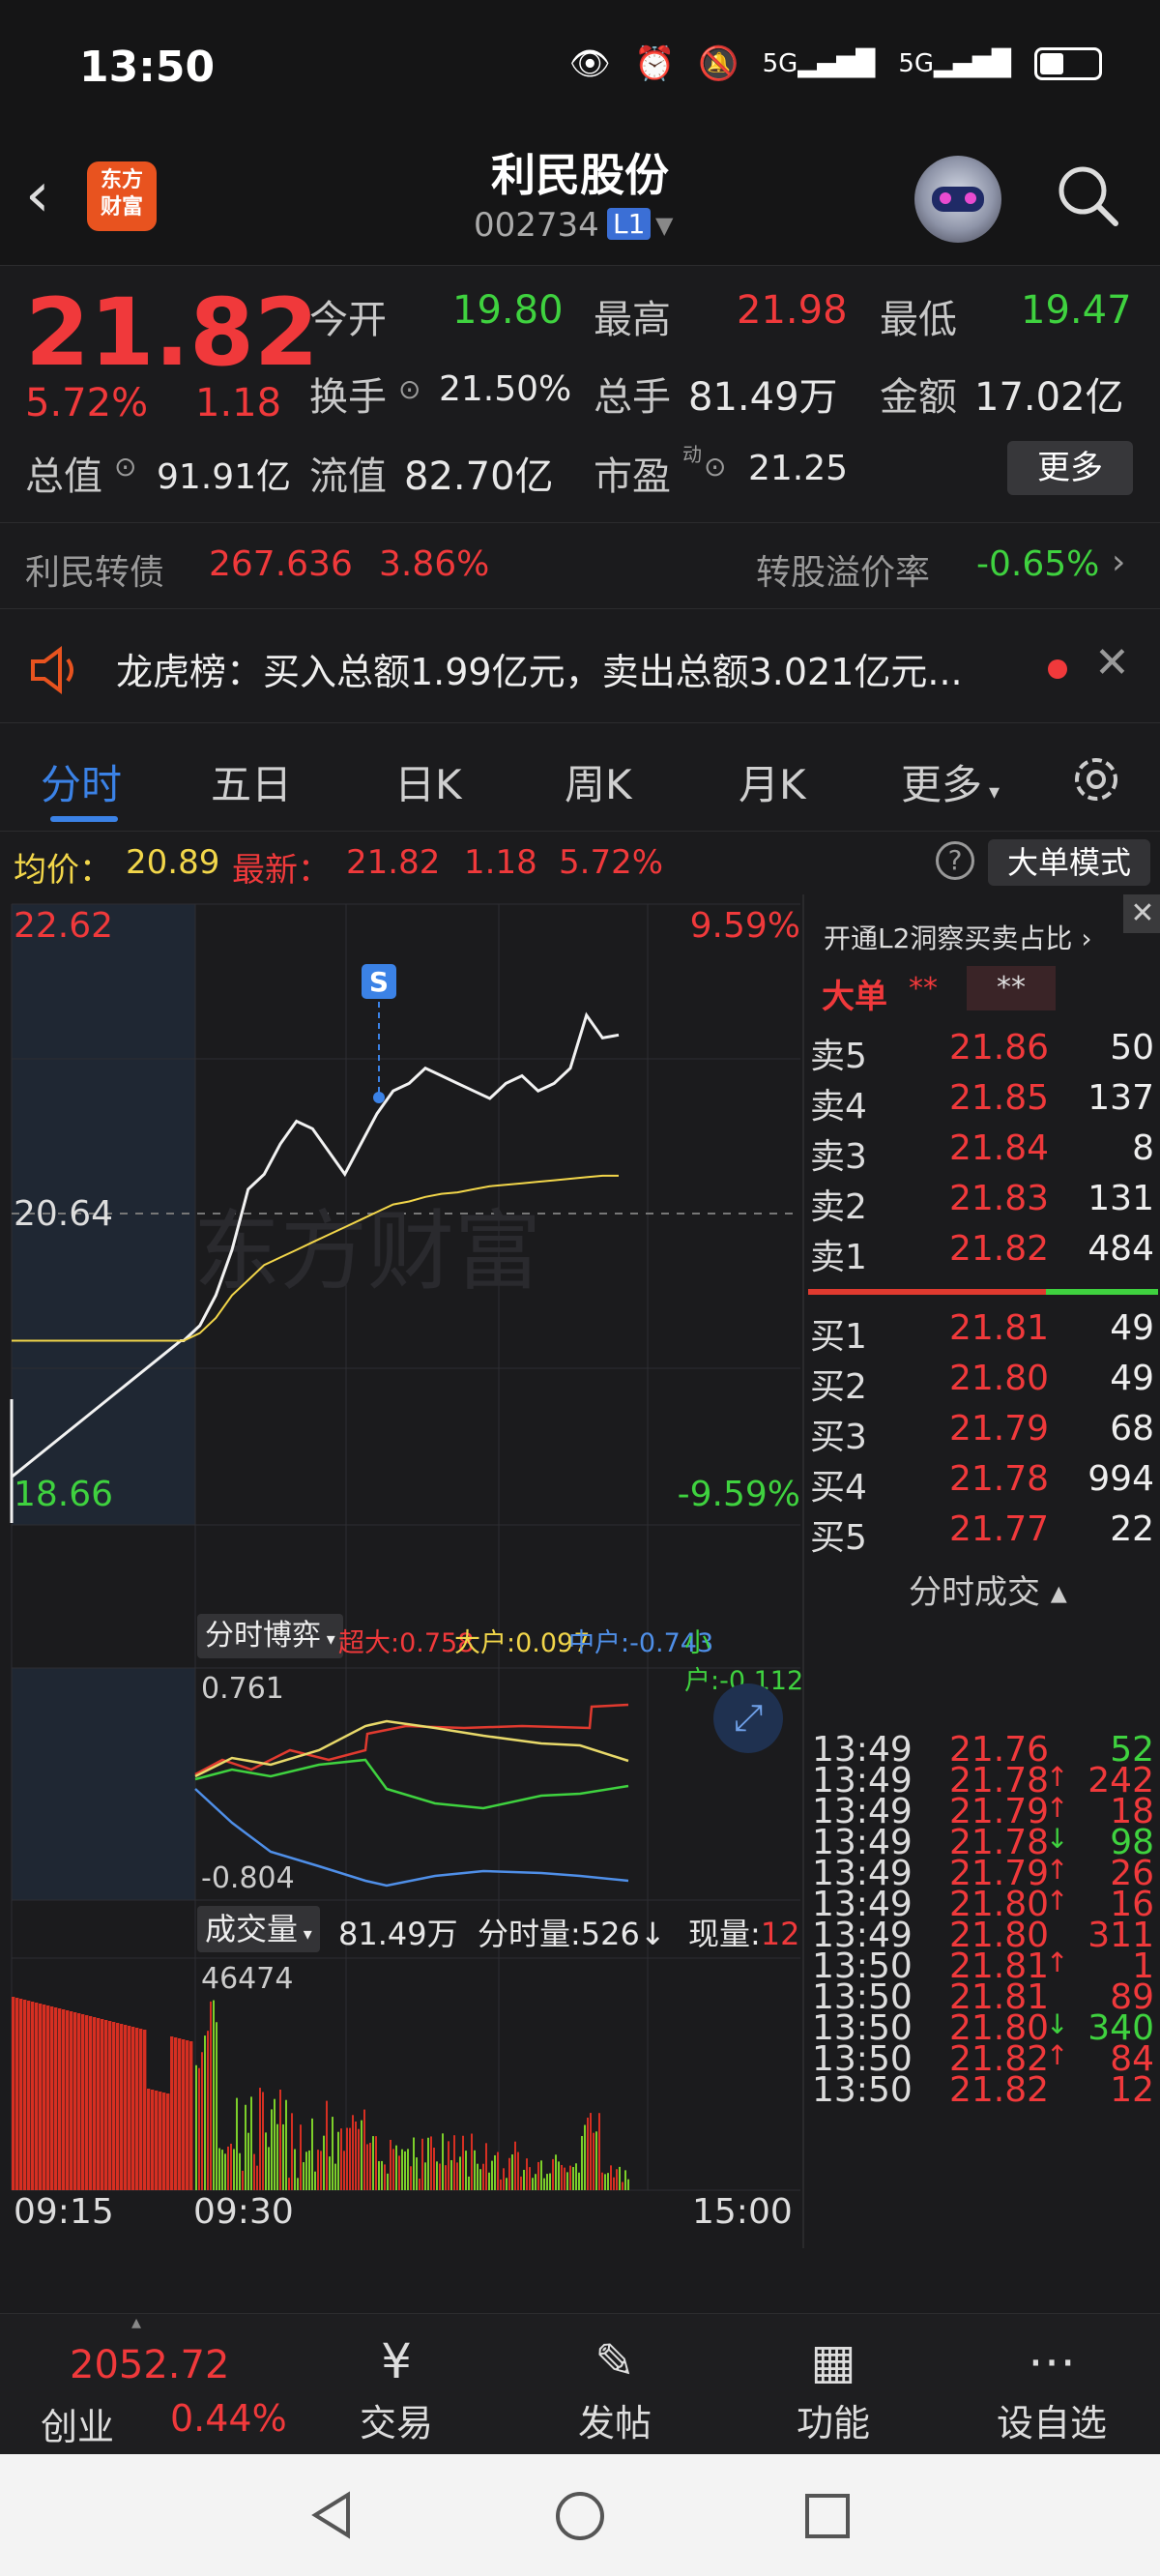  I want to click on nav-post: ✎ 发帖, so click(614, 2387).